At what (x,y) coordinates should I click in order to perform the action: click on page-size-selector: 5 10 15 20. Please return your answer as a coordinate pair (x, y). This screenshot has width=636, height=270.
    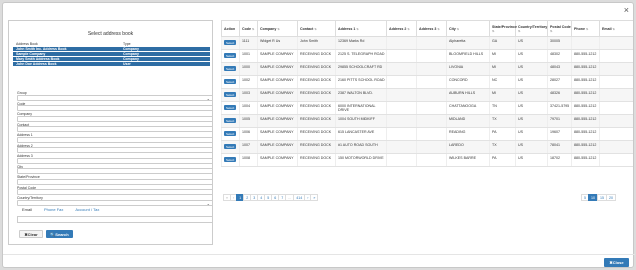
    Looking at the image, I should click on (598, 197).